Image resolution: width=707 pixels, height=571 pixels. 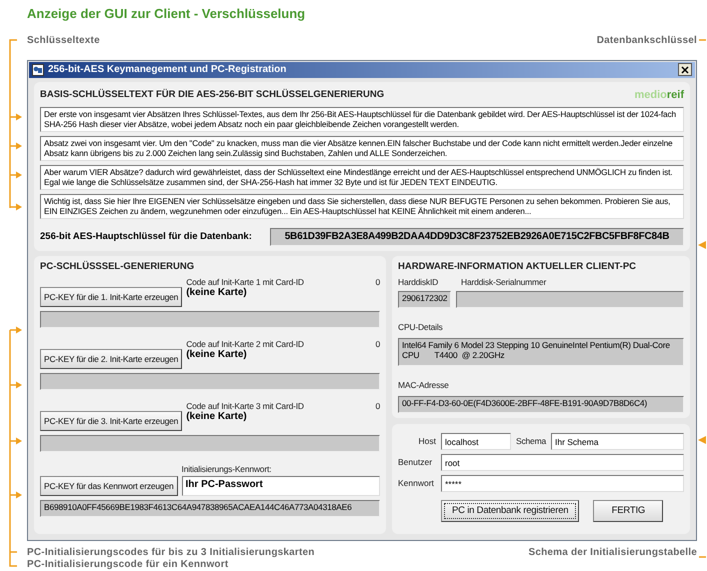 What do you see at coordinates (362, 119) in the screenshot?
I see `text-field: Der erste von insgesamt vier Absätzen Ihres Schlüssel-Textes, aus dem Ihr 256-Bit AES-Hauptschlüssel für die Datenbank gebildet wird. Der AES-Hauptschlüssel ist der 1024-fach SHA-256 Hash dieser vier Absätze, wobei jedem Absatz noch ein paar gleichbleibende Zeichen vorangestellt werden.` at bounding box center [362, 119].